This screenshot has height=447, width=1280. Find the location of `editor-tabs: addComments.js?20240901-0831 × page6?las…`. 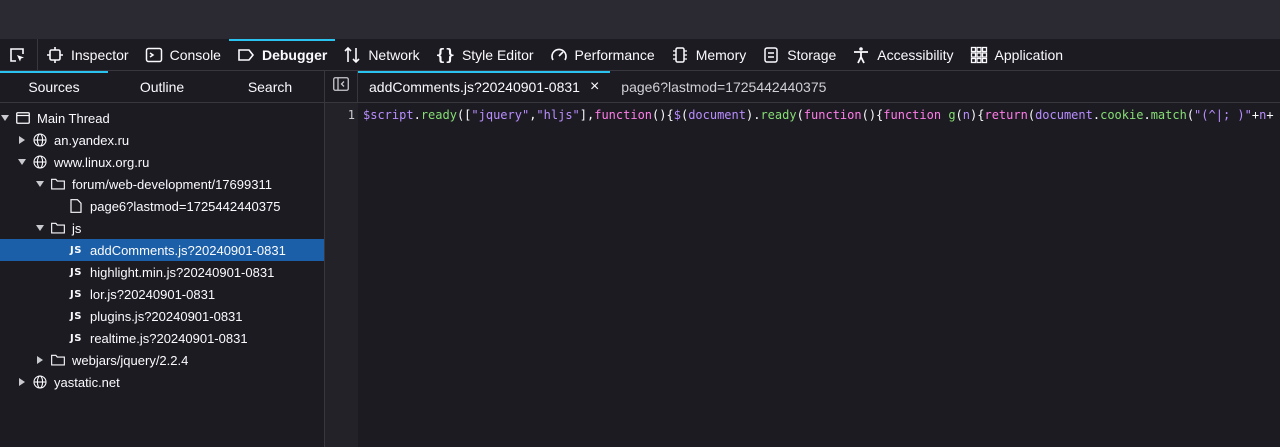

editor-tabs: addComments.js?20240901-0831 × page6?las… is located at coordinates (802, 87).